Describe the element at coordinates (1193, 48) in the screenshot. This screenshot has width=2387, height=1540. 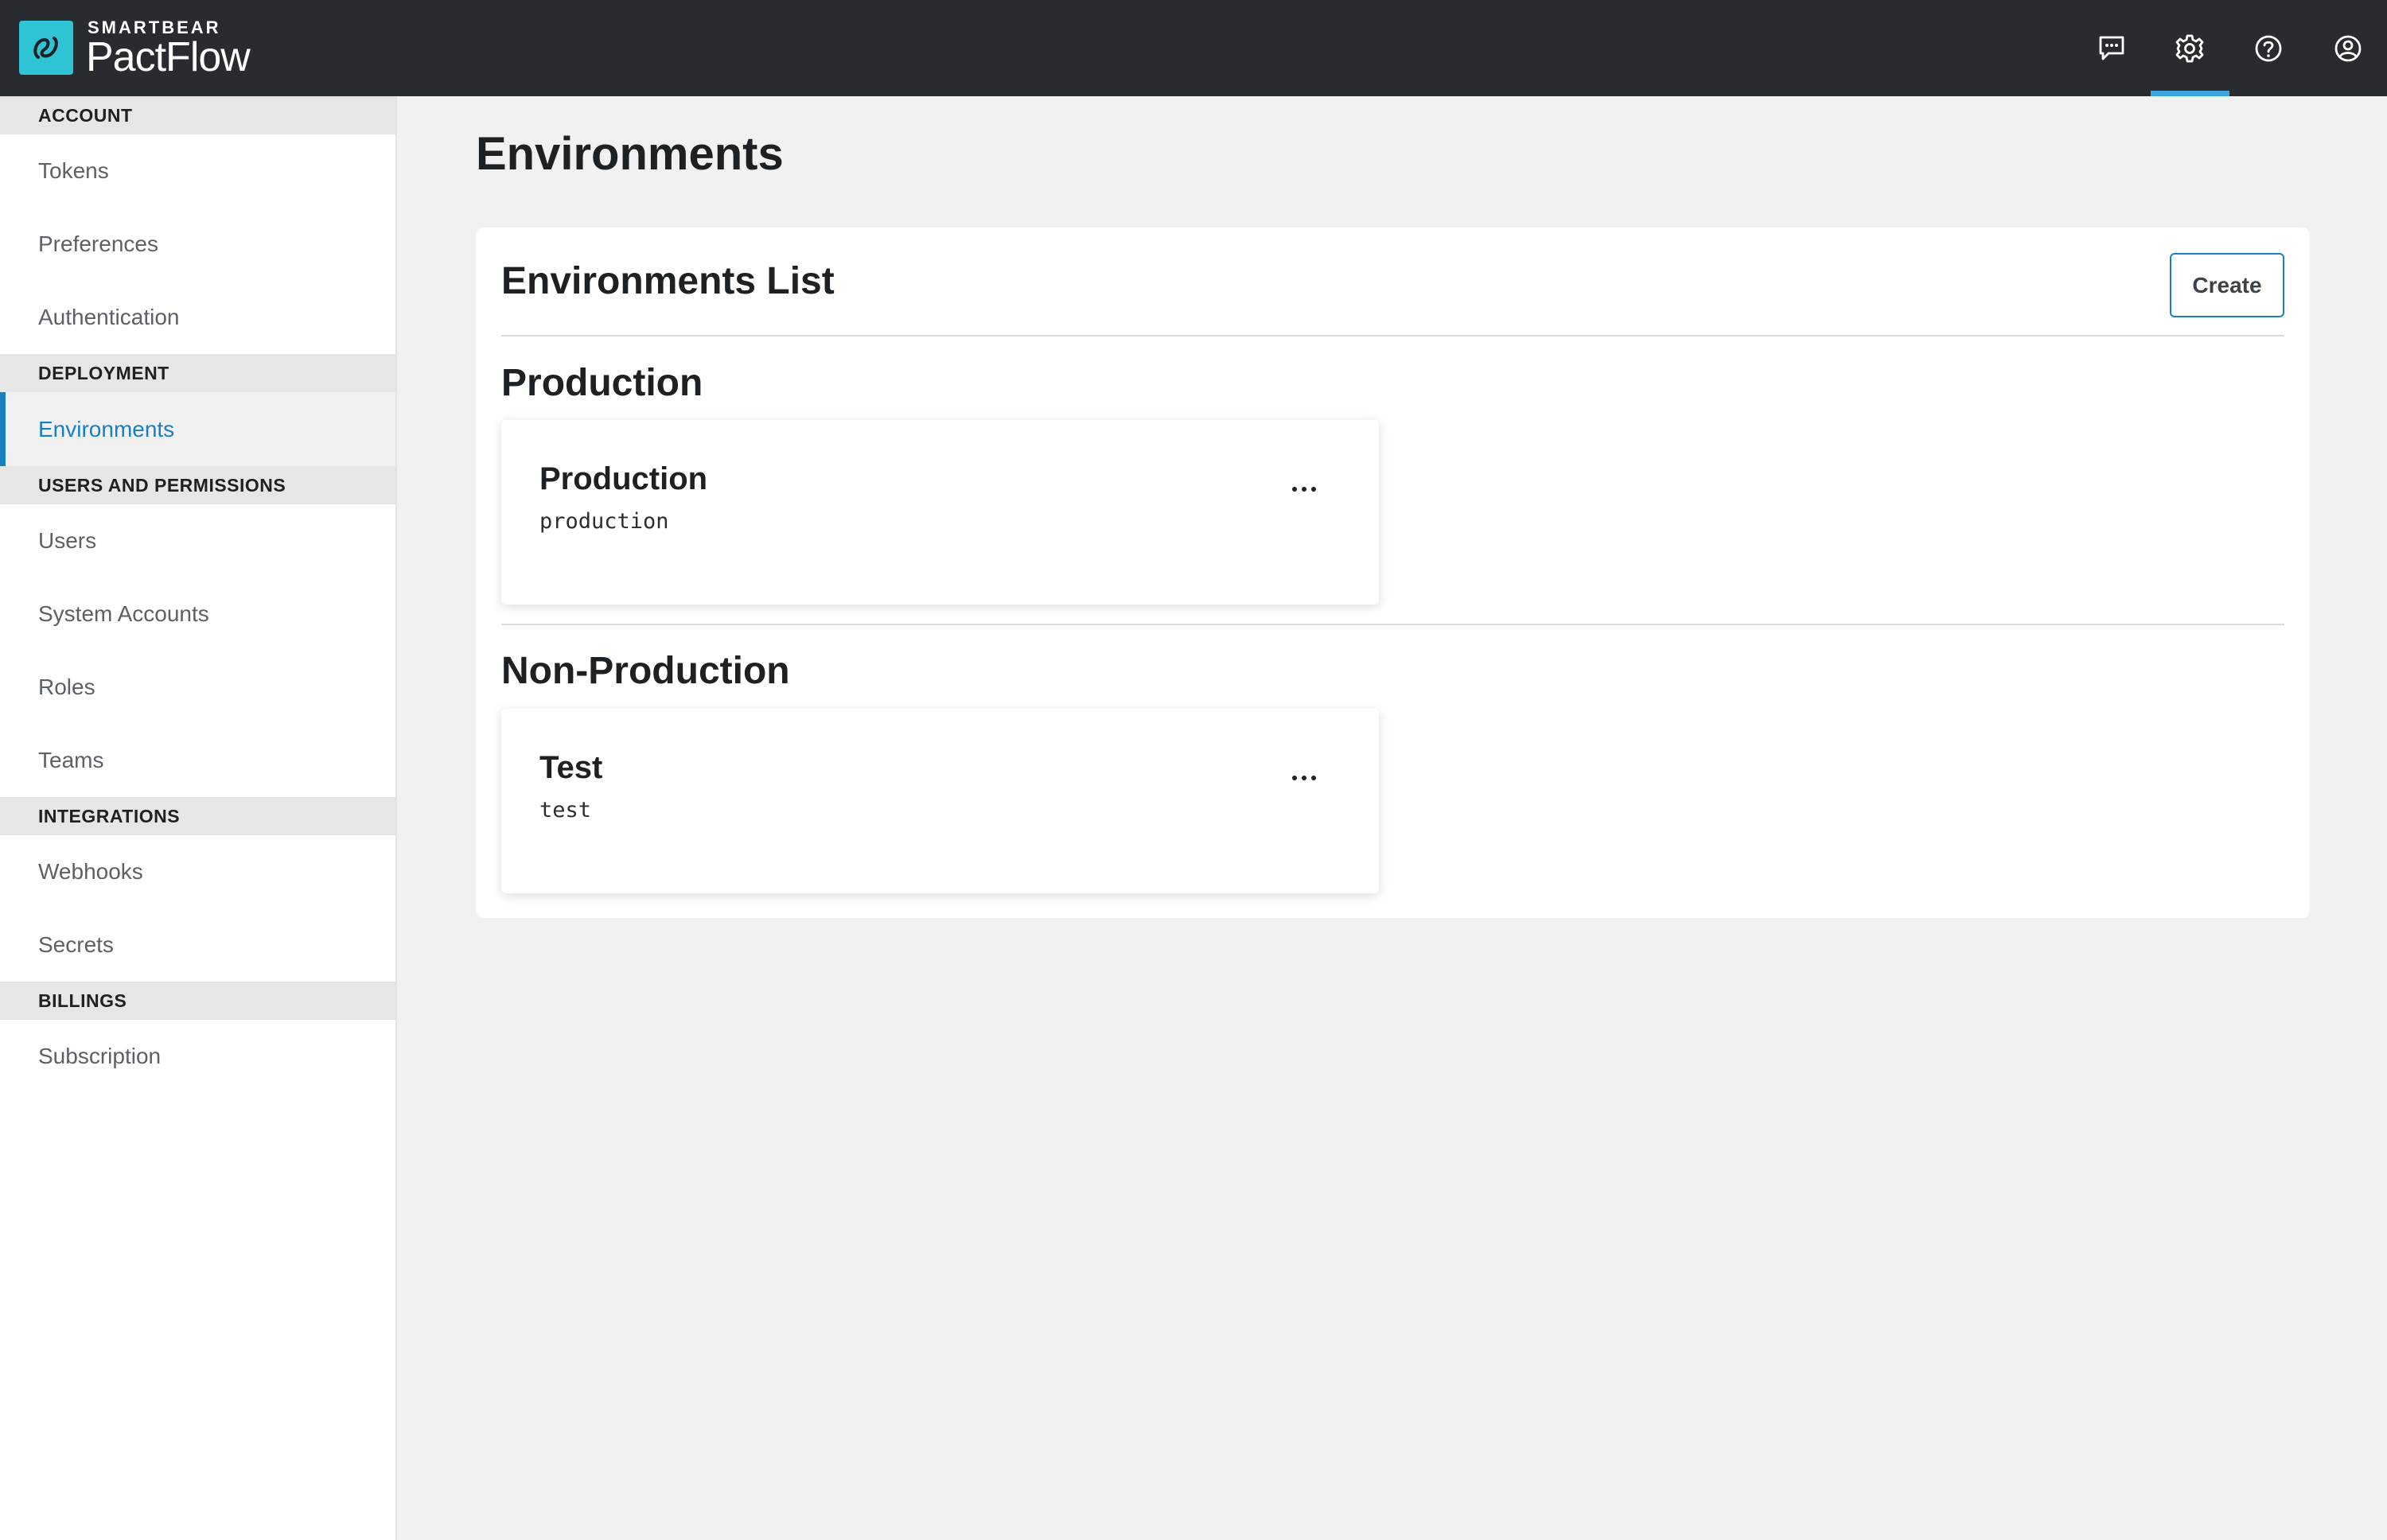
I see `top-navigation-bar: SMARTBEAR PactFlow` at that location.